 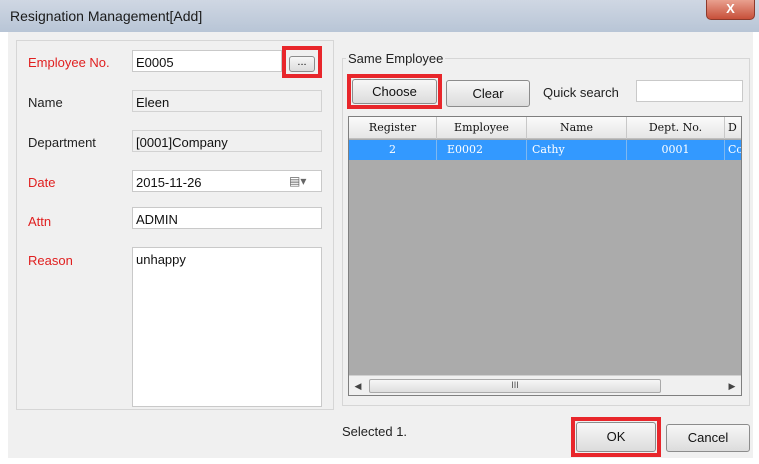 I want to click on cell-name: Cathy, so click(x=577, y=150).